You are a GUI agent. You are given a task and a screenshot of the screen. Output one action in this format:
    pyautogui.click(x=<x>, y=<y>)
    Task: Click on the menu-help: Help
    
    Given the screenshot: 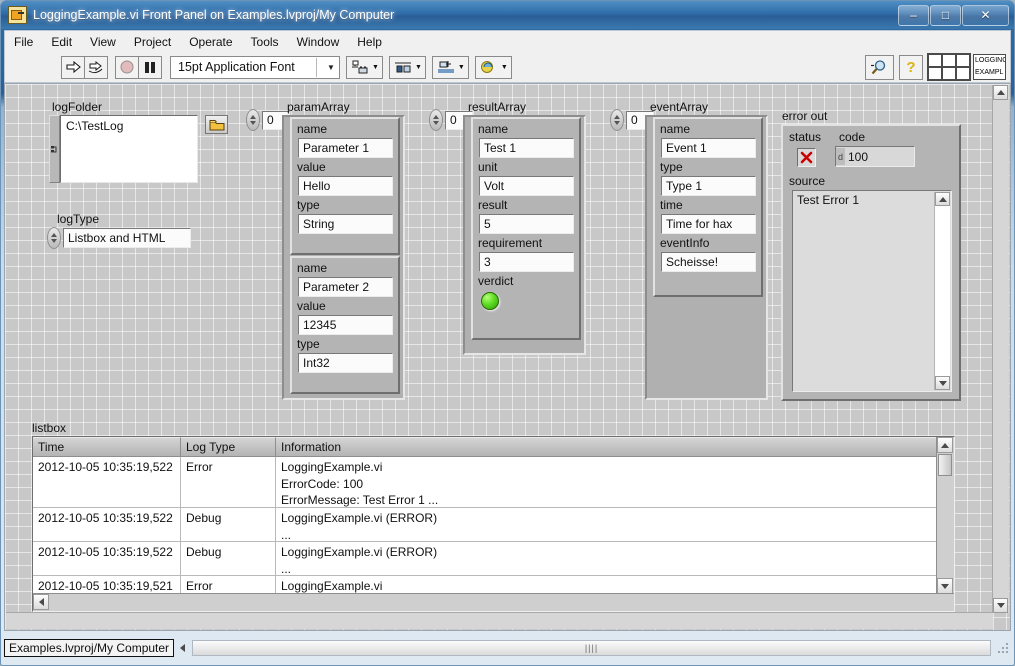 What is the action you would take?
    pyautogui.click(x=369, y=42)
    